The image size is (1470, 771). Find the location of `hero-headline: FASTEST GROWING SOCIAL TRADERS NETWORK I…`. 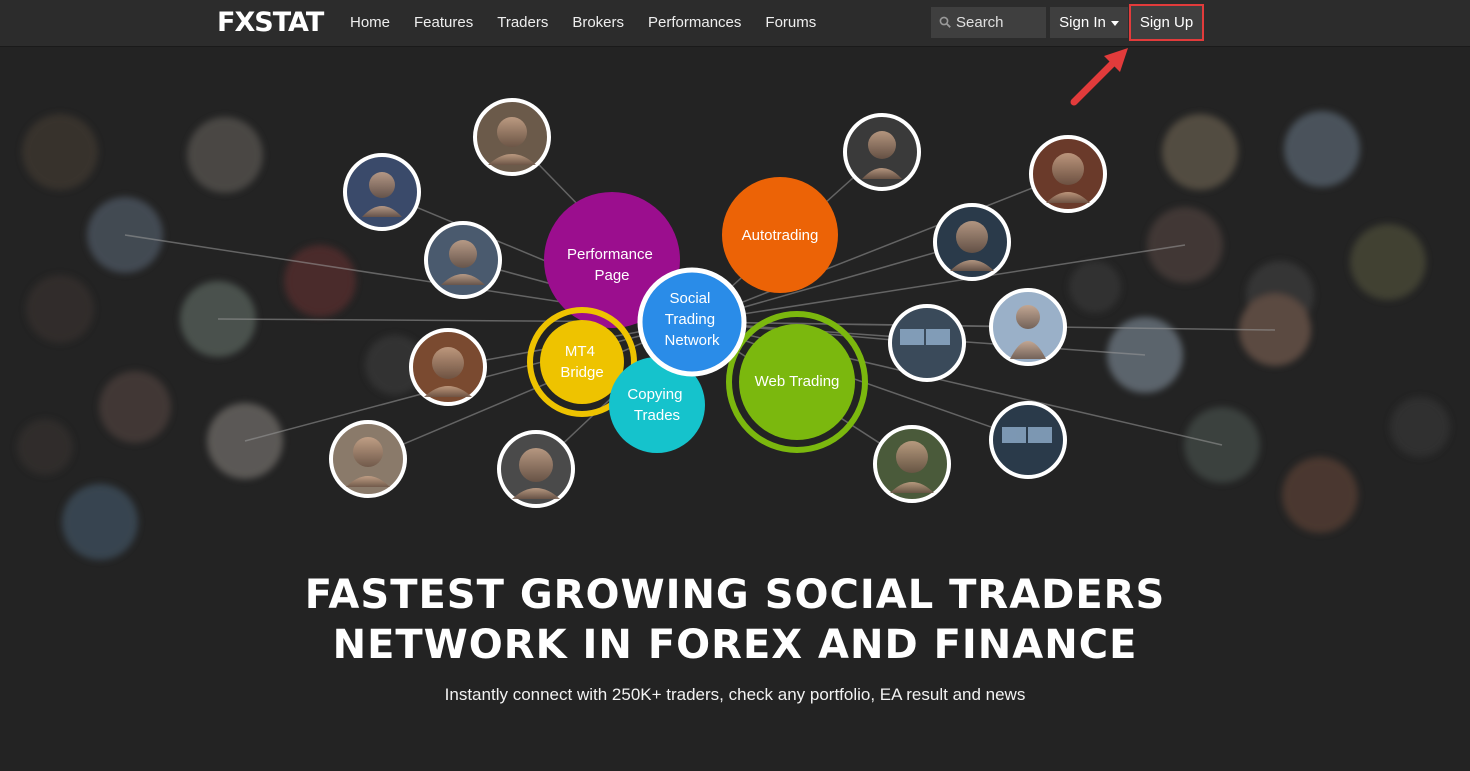

hero-headline: FASTEST GROWING SOCIAL TRADERS NETWORK I… is located at coordinates (735, 620).